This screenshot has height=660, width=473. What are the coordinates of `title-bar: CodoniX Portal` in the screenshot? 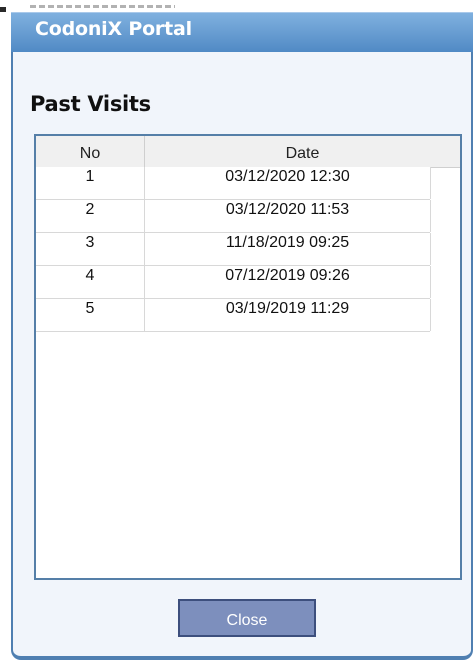 It's located at (242, 32).